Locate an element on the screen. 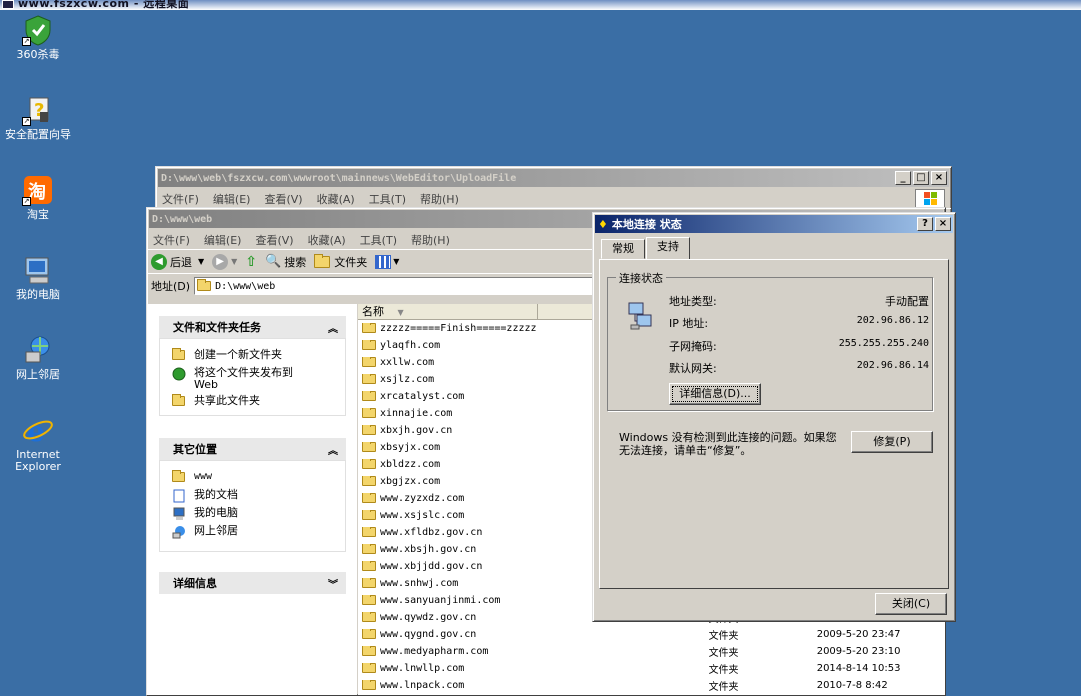  other-place-my-computer: 我的电脑 is located at coordinates (258, 514).